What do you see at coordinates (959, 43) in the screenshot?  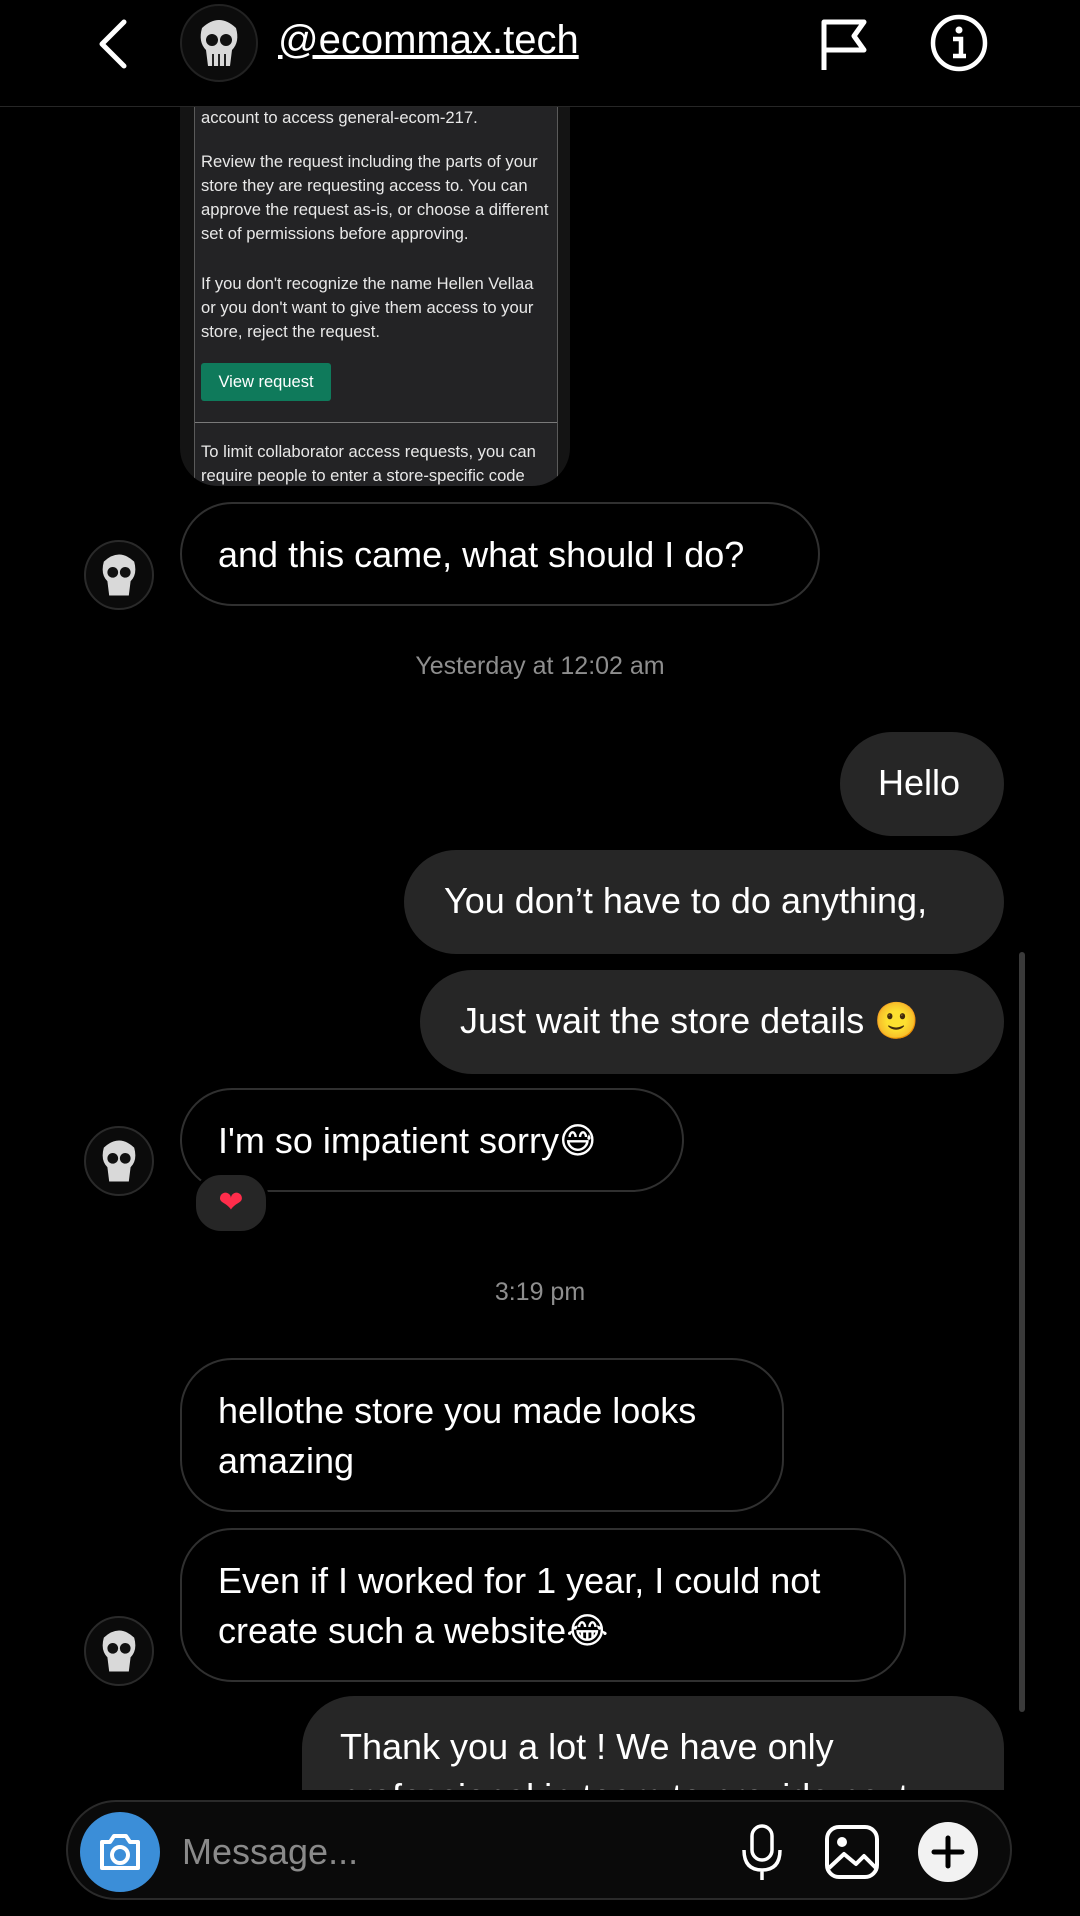 I see `info-icon` at bounding box center [959, 43].